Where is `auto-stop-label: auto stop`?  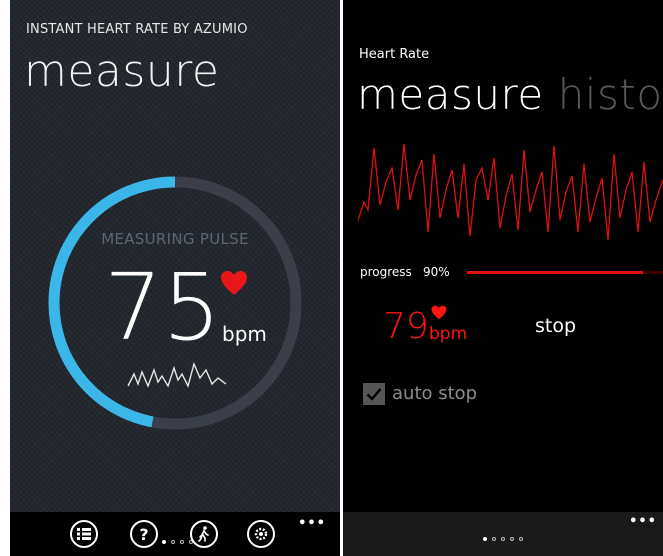 auto-stop-label: auto stop is located at coordinates (435, 393).